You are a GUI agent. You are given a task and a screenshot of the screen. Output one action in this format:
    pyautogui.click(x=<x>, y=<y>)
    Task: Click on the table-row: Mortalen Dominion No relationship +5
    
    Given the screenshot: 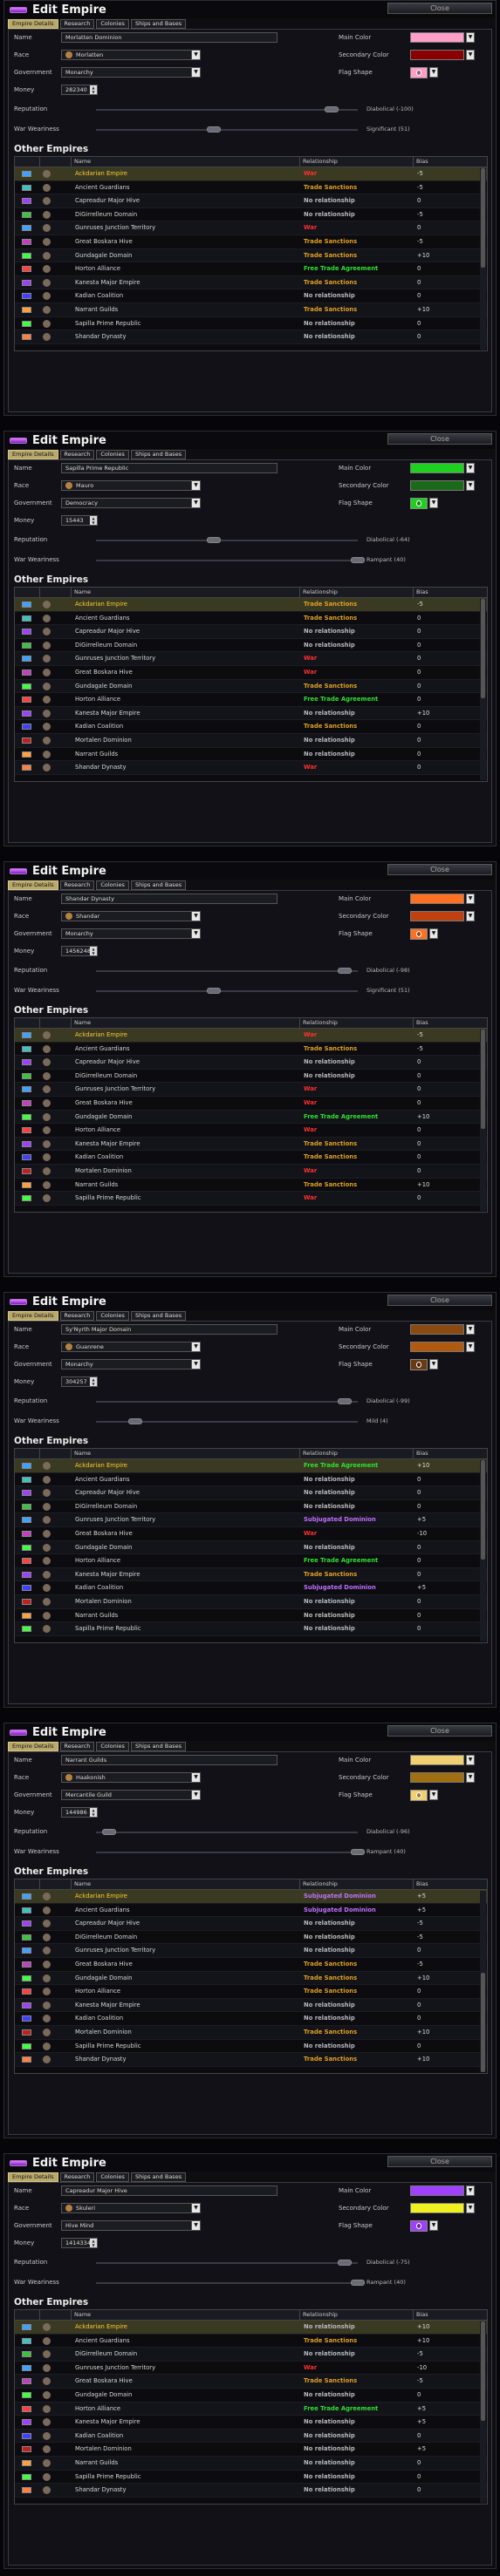 What is the action you would take?
    pyautogui.click(x=251, y=2450)
    